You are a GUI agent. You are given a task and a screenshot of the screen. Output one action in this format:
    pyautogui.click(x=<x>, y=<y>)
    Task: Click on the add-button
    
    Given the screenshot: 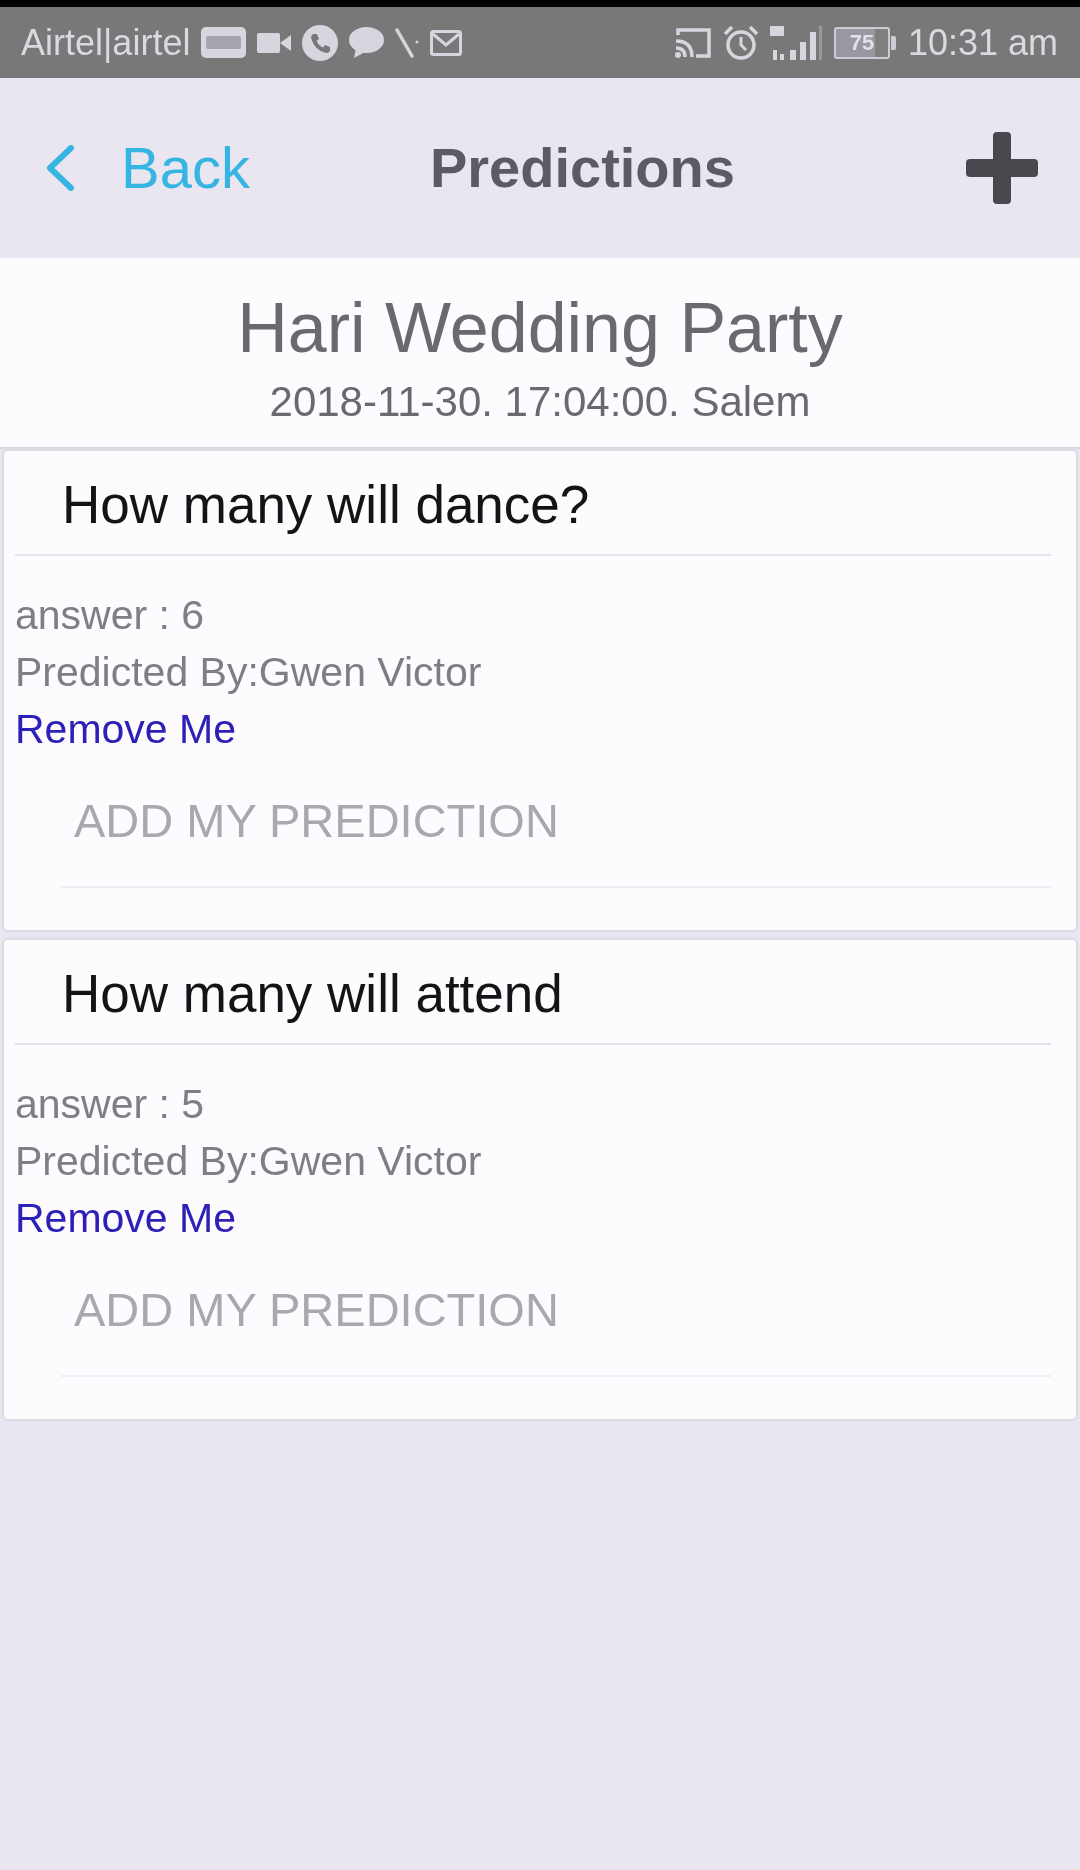 What is the action you would take?
    pyautogui.click(x=1002, y=168)
    